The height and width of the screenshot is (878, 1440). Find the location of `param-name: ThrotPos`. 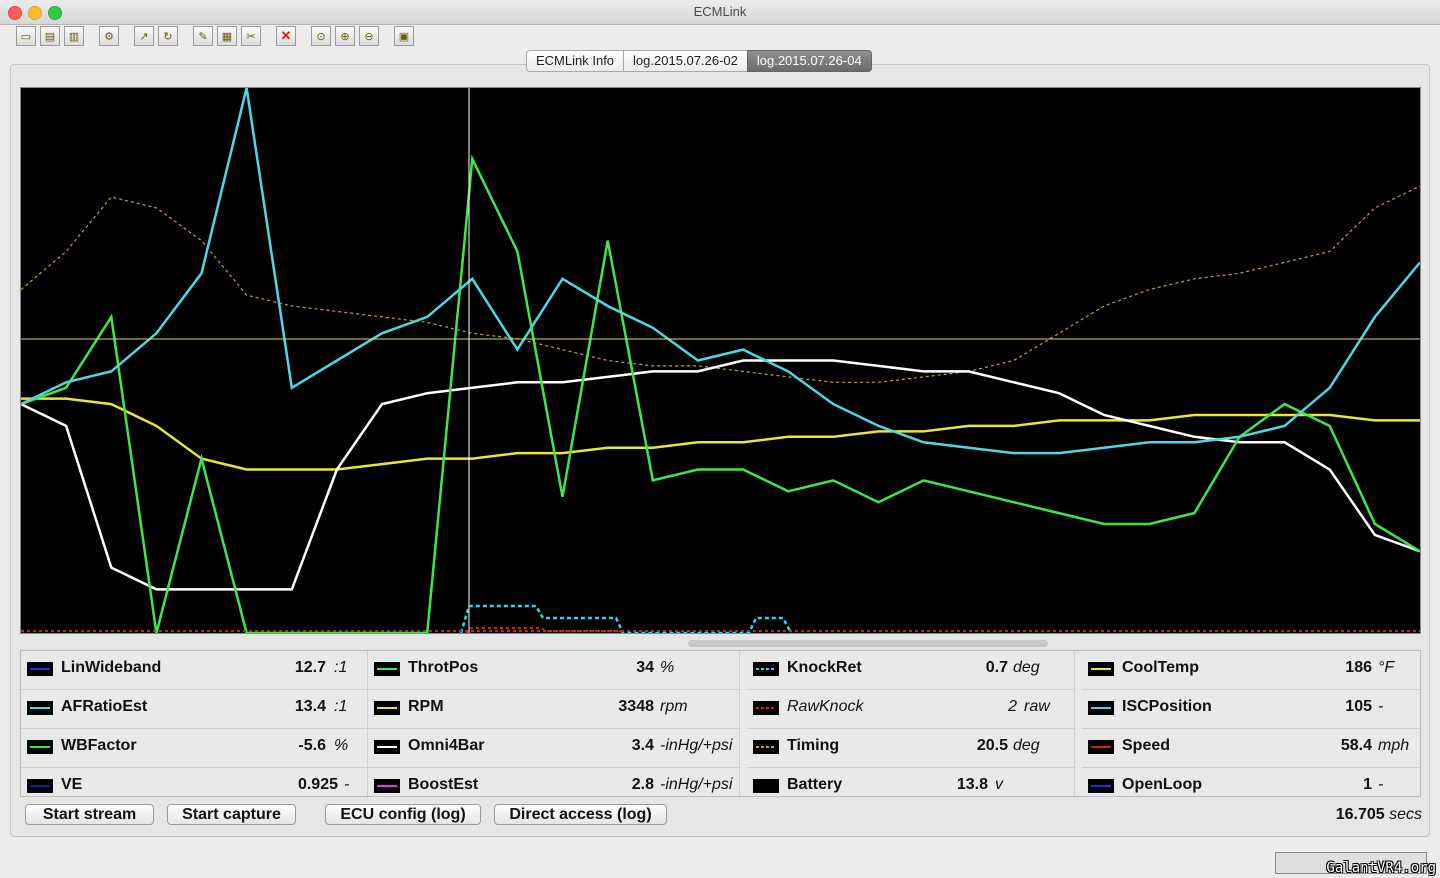

param-name: ThrotPos is located at coordinates (443, 667).